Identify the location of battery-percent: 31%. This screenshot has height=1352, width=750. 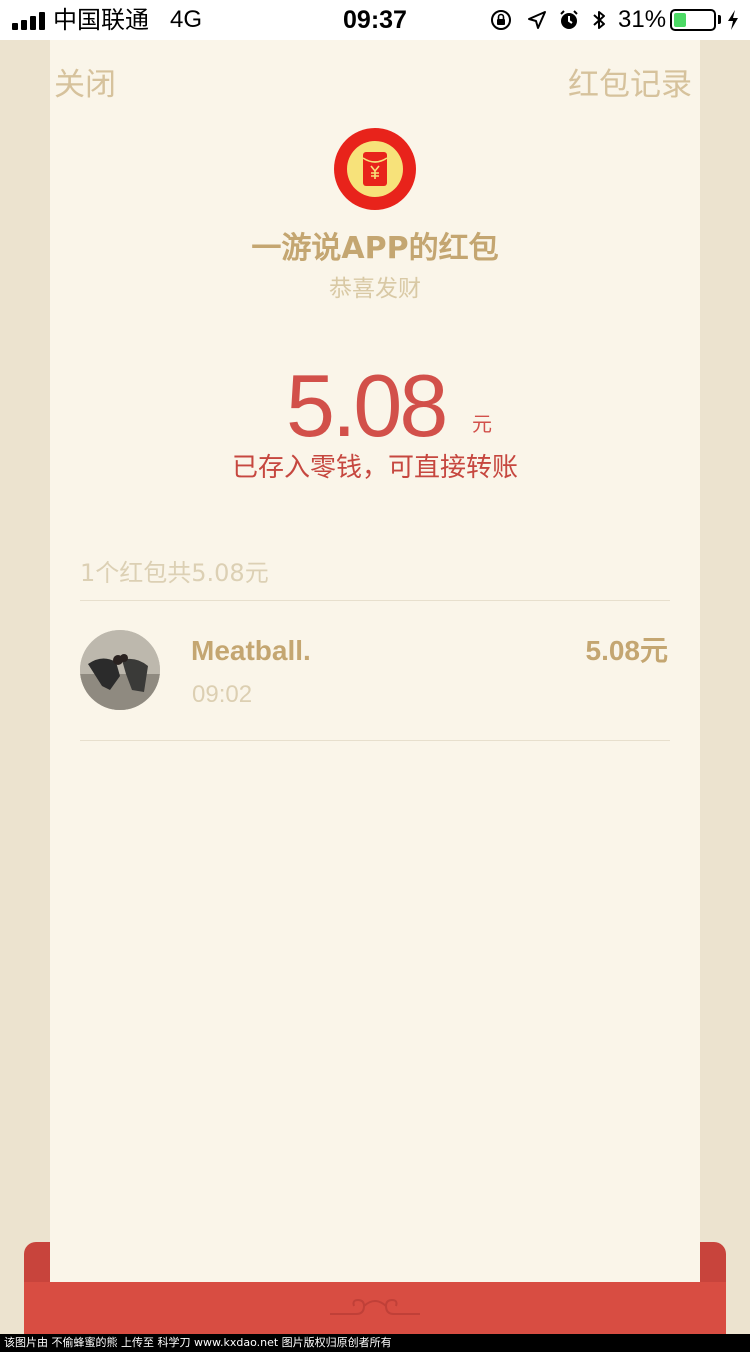
(642, 19).